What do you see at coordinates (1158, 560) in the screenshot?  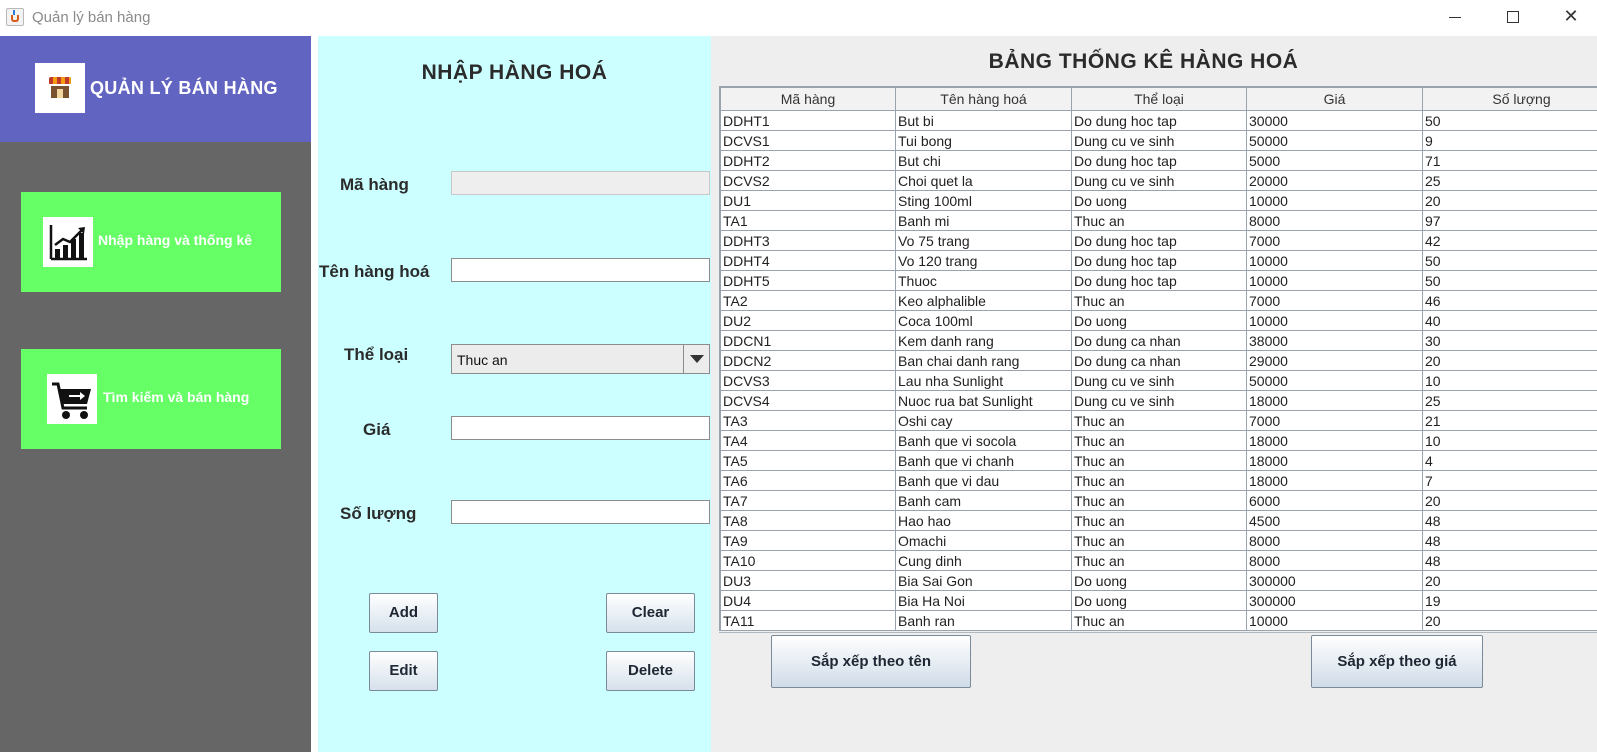 I see `table-row: TA10 Cung dinh Thuc an 8000 48` at bounding box center [1158, 560].